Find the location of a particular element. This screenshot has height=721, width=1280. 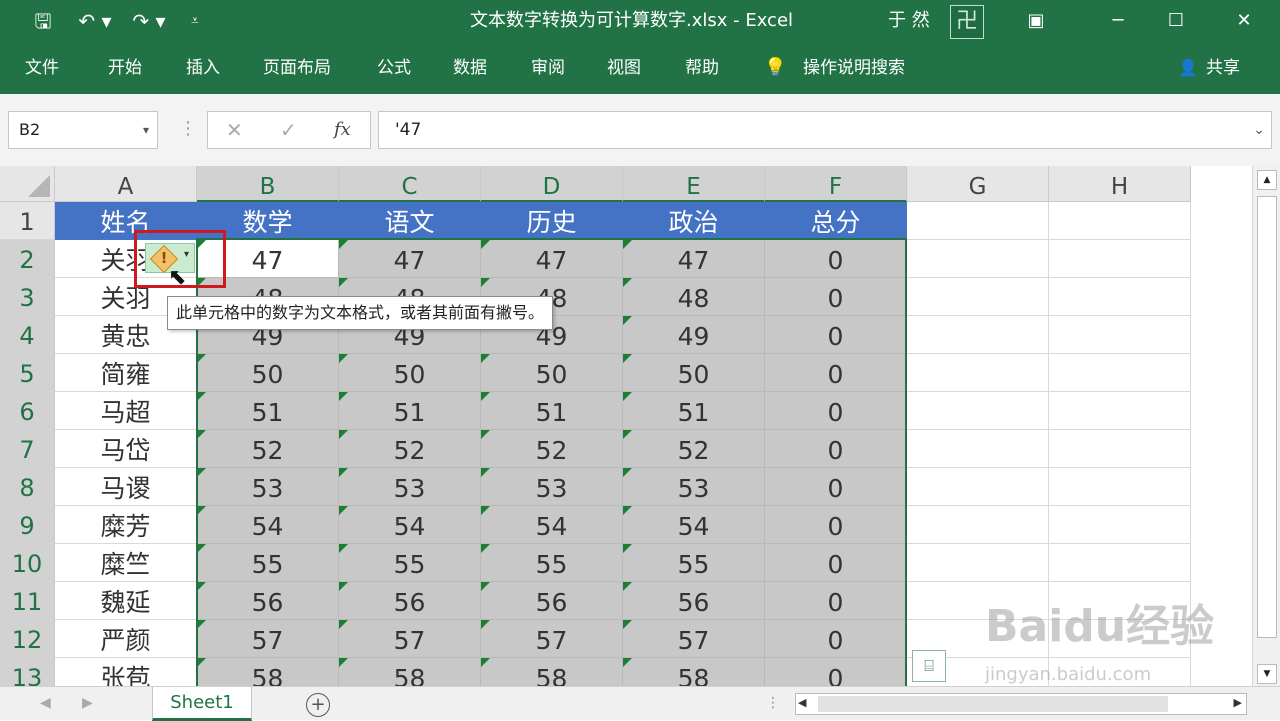

horizontal-scrollbar: ◀ ▶ is located at coordinates (1021, 704).